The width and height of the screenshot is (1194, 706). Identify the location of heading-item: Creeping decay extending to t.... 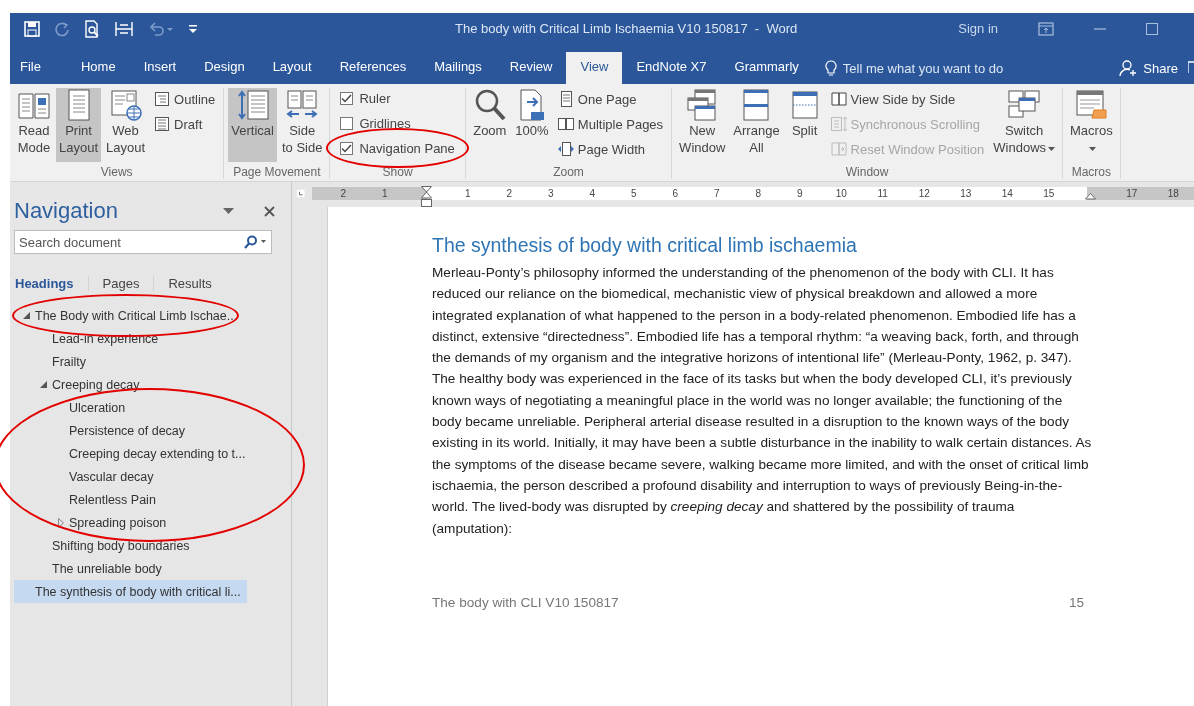
(133, 453).